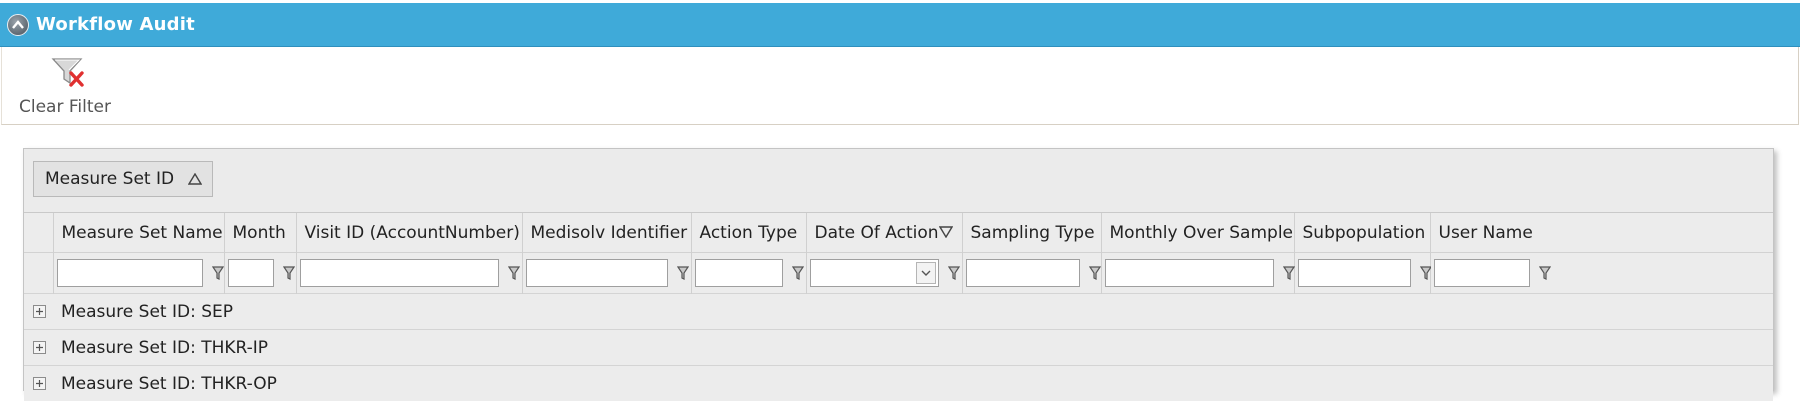  What do you see at coordinates (1197, 232) in the screenshot?
I see `column-header-monthly-over-sample: Monthly Over Sample` at bounding box center [1197, 232].